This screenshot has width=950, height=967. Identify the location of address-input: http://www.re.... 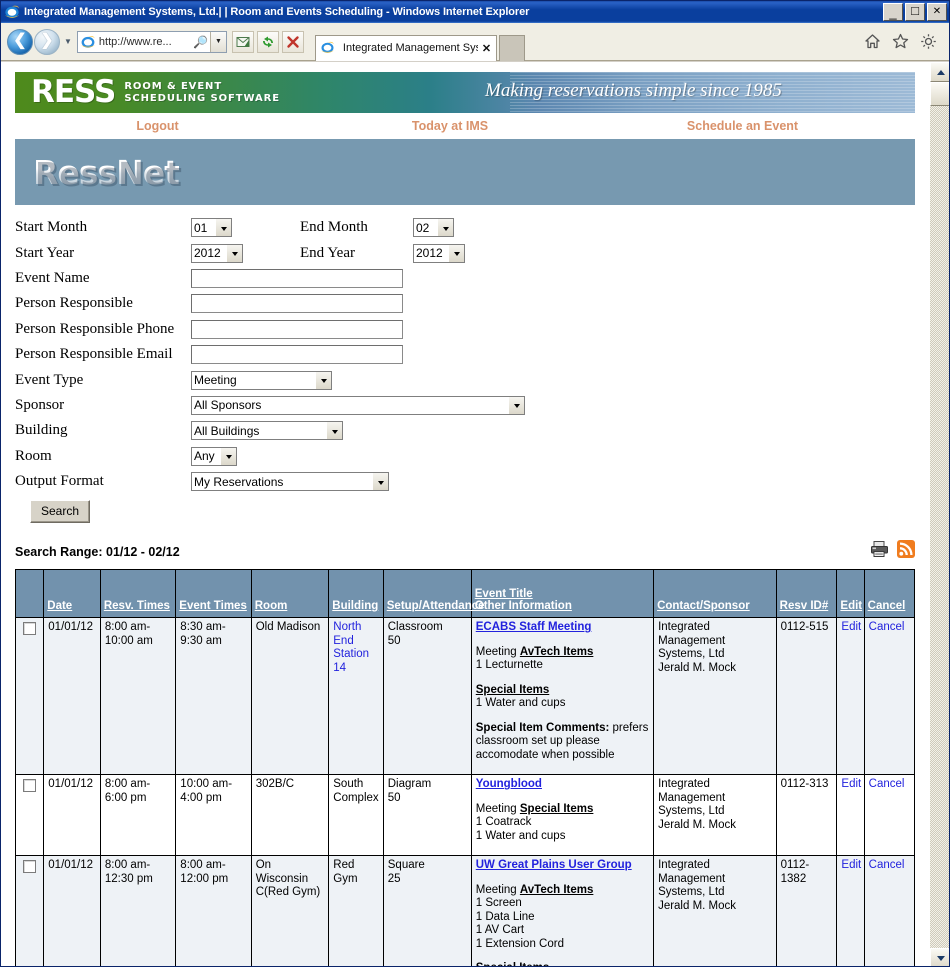
(145, 42).